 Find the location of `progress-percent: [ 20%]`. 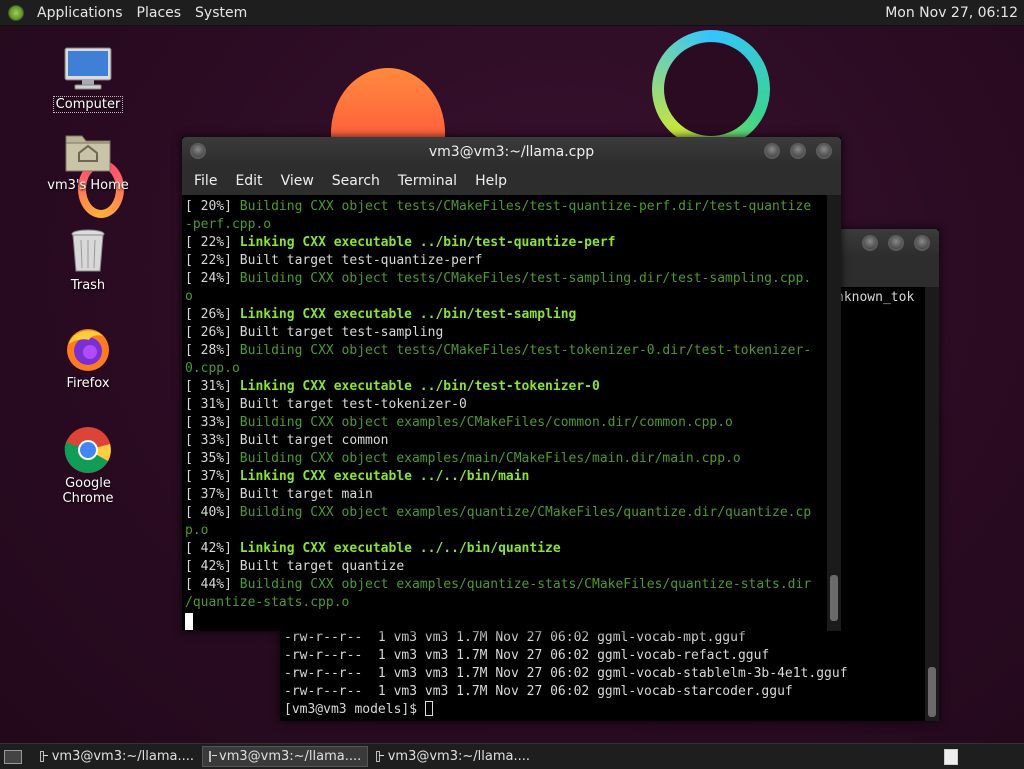

progress-percent: [ 20%] is located at coordinates (212, 206).